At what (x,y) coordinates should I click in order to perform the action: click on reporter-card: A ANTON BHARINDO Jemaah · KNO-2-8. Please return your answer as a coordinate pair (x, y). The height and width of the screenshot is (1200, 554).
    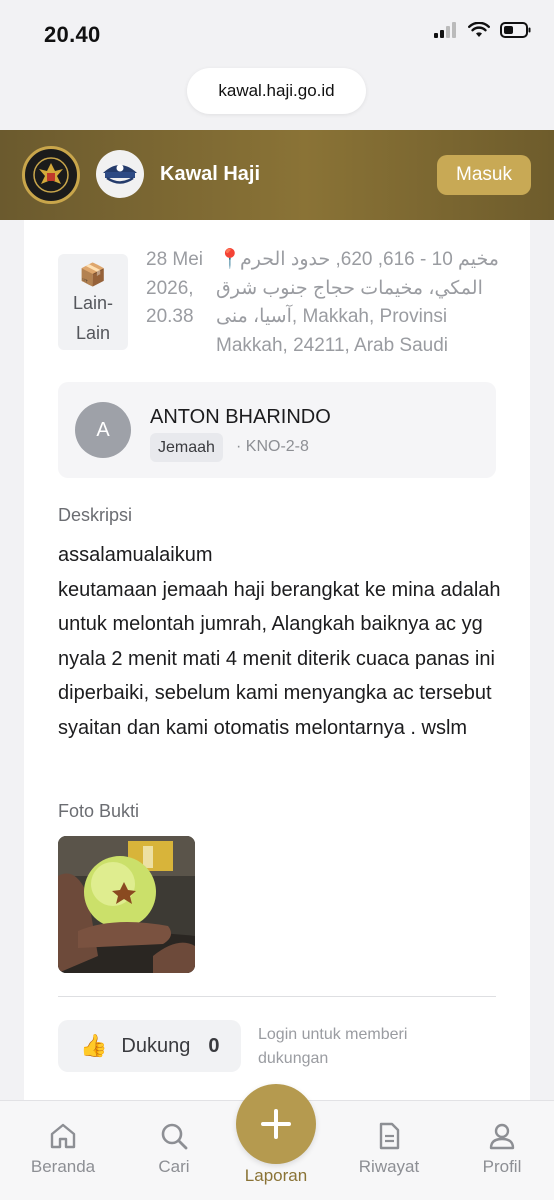
    Looking at the image, I should click on (277, 430).